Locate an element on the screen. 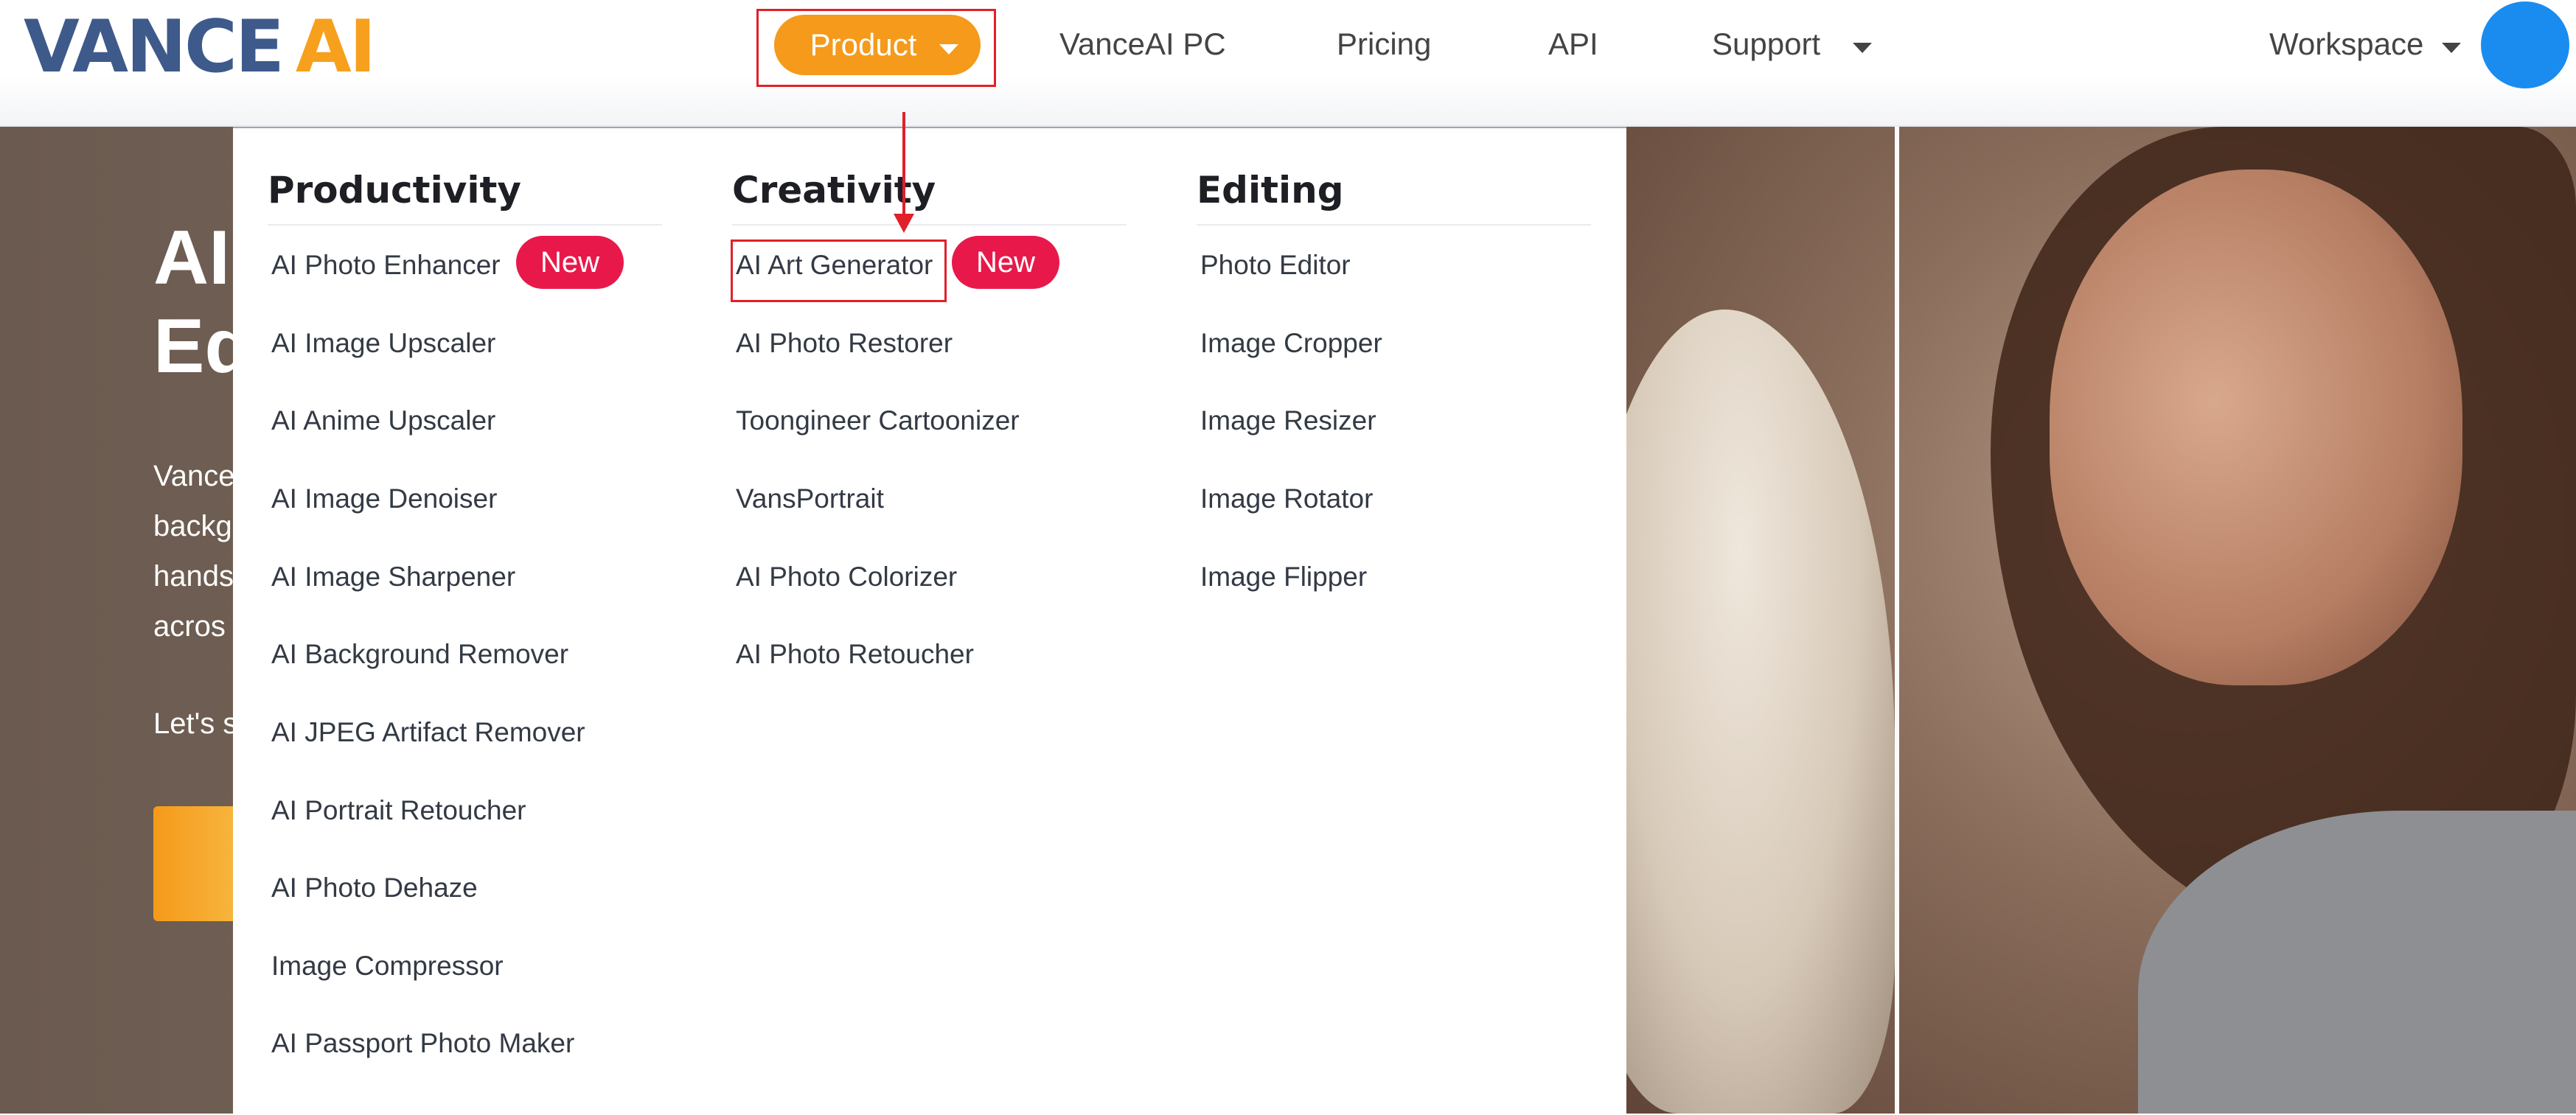  menu-item-image-flipper: Image Flipper is located at coordinates (1283, 577).